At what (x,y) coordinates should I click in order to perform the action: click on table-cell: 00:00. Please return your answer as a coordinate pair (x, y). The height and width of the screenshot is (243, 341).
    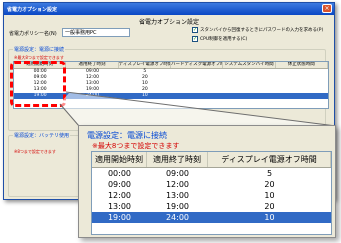
    Looking at the image, I should click on (119, 173).